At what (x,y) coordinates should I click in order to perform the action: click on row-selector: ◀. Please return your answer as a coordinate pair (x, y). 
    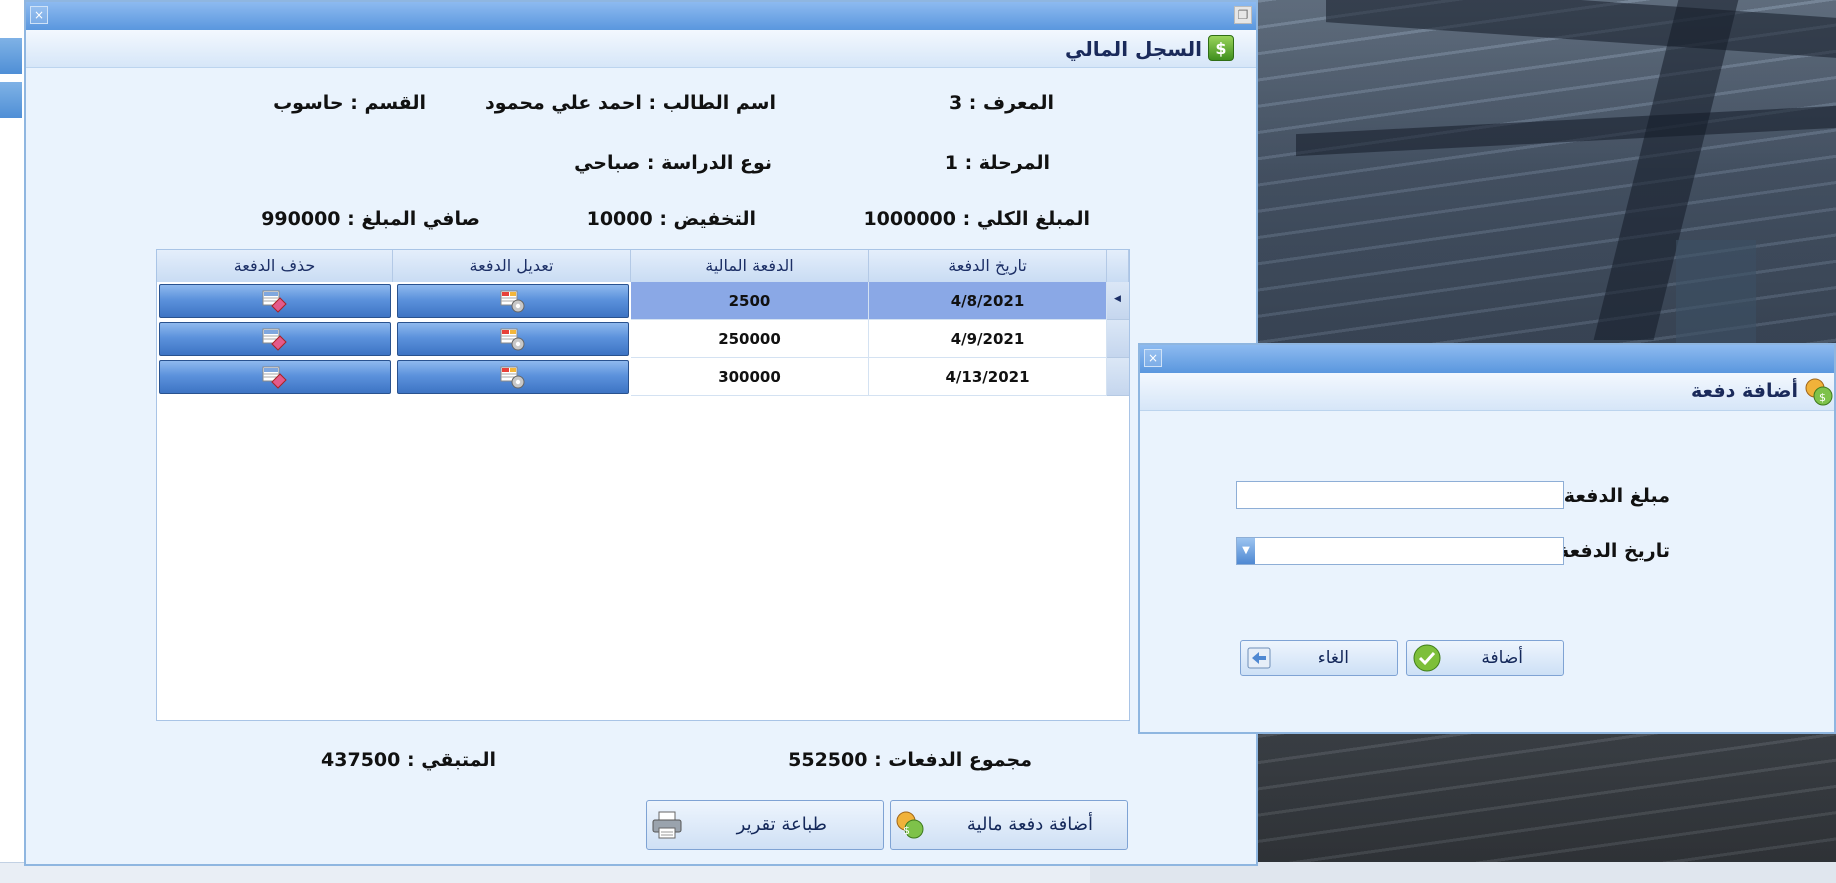
    Looking at the image, I should click on (1118, 301).